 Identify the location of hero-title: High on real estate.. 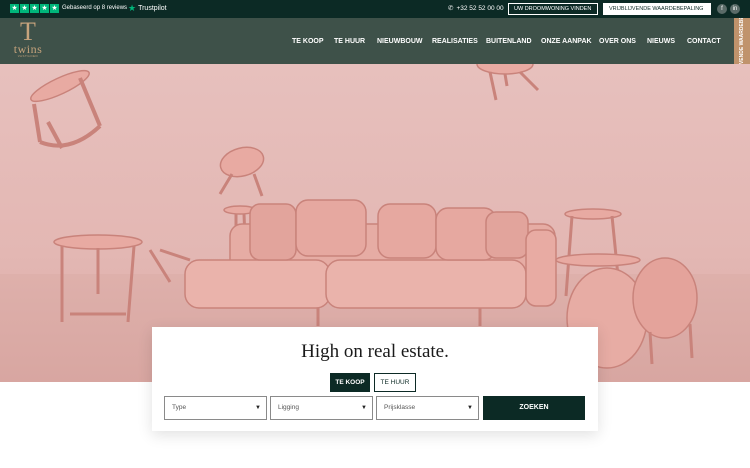
(375, 351).